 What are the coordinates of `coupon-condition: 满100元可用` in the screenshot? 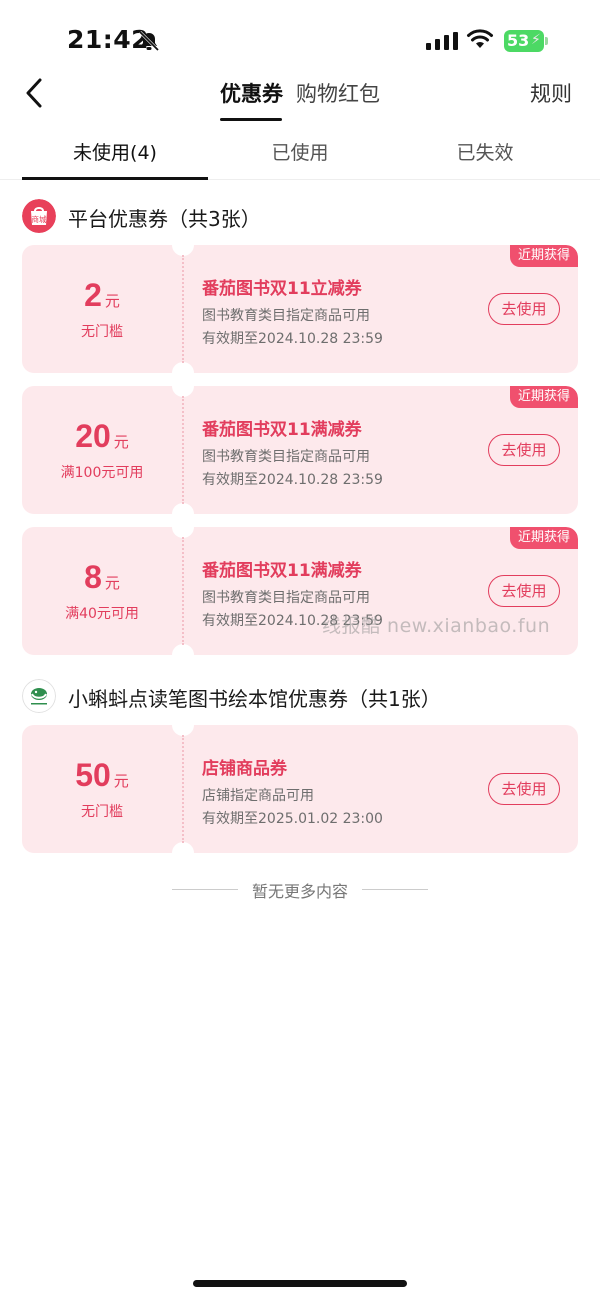 It's located at (102, 473).